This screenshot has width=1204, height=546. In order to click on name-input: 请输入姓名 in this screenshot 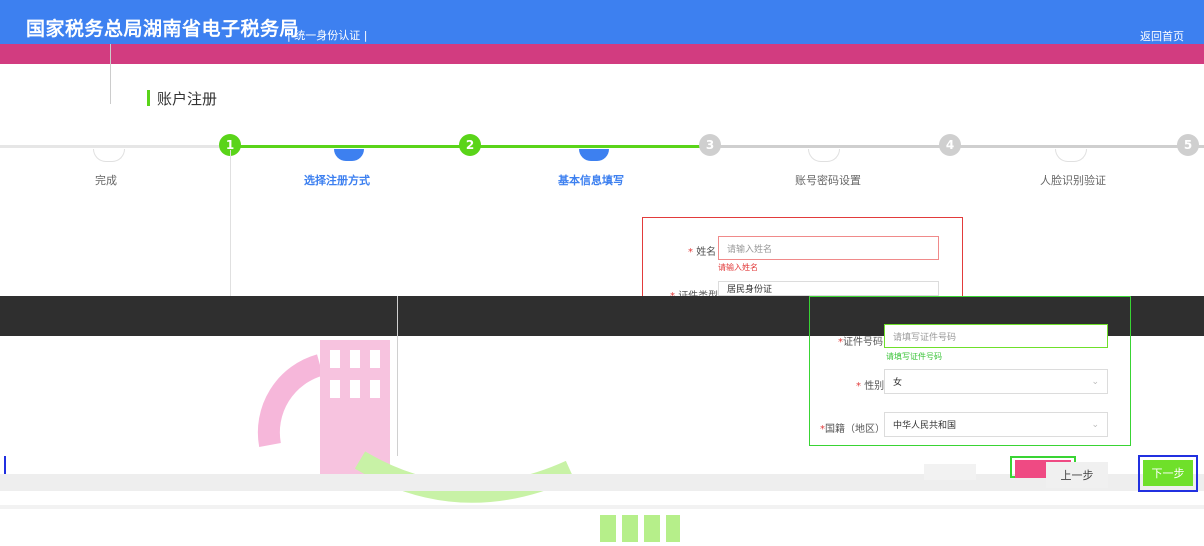, I will do `click(828, 248)`.